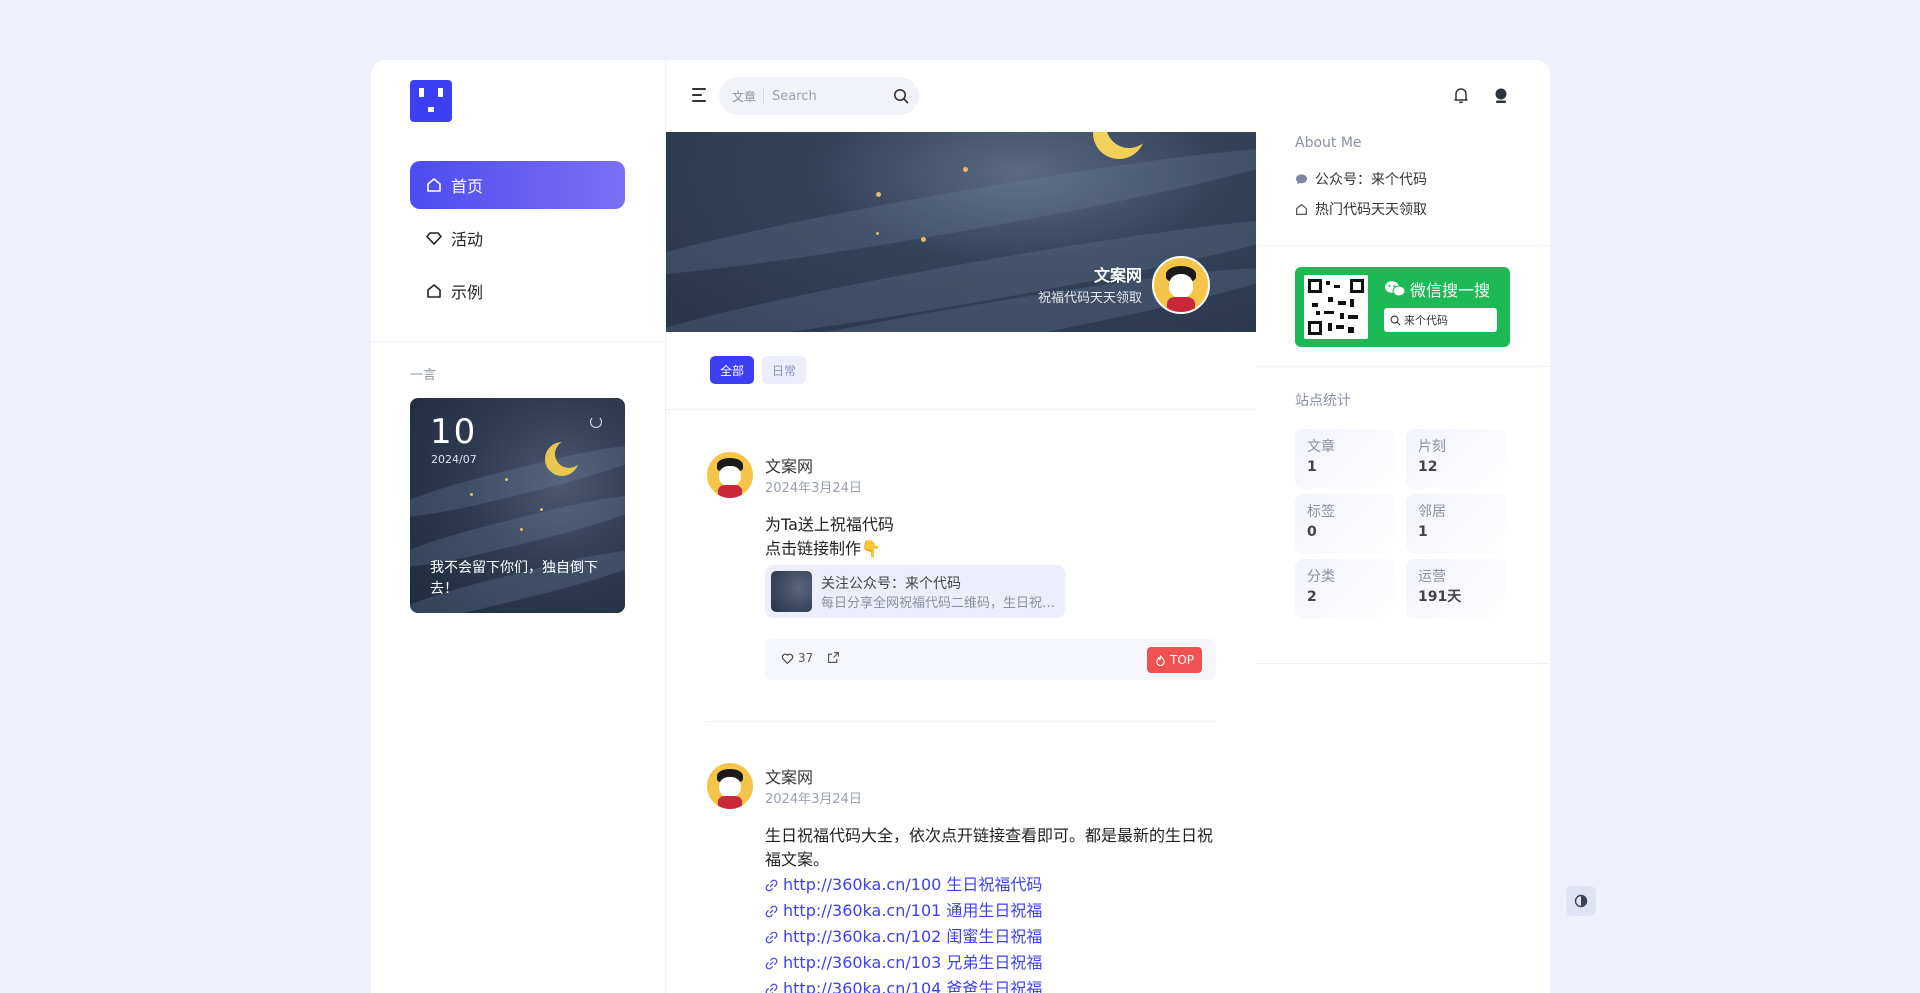 The height and width of the screenshot is (993, 1920). Describe the element at coordinates (1371, 180) in the screenshot. I see `about-item-text: 公众号：来个代码` at that location.